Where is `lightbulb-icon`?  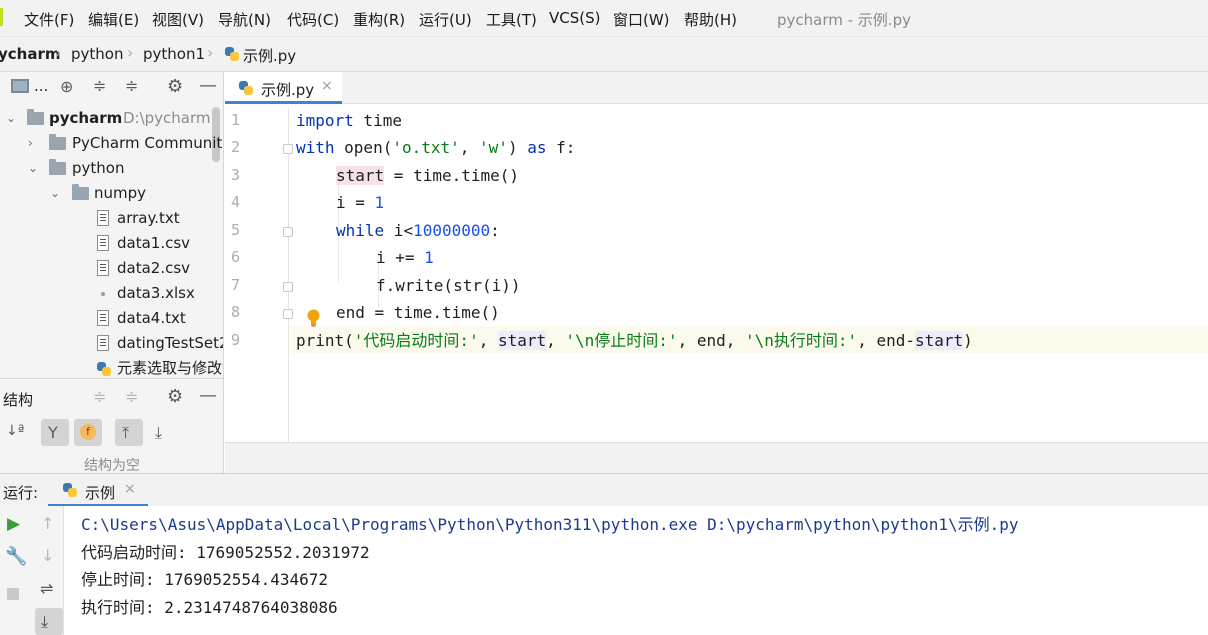 lightbulb-icon is located at coordinates (313, 318).